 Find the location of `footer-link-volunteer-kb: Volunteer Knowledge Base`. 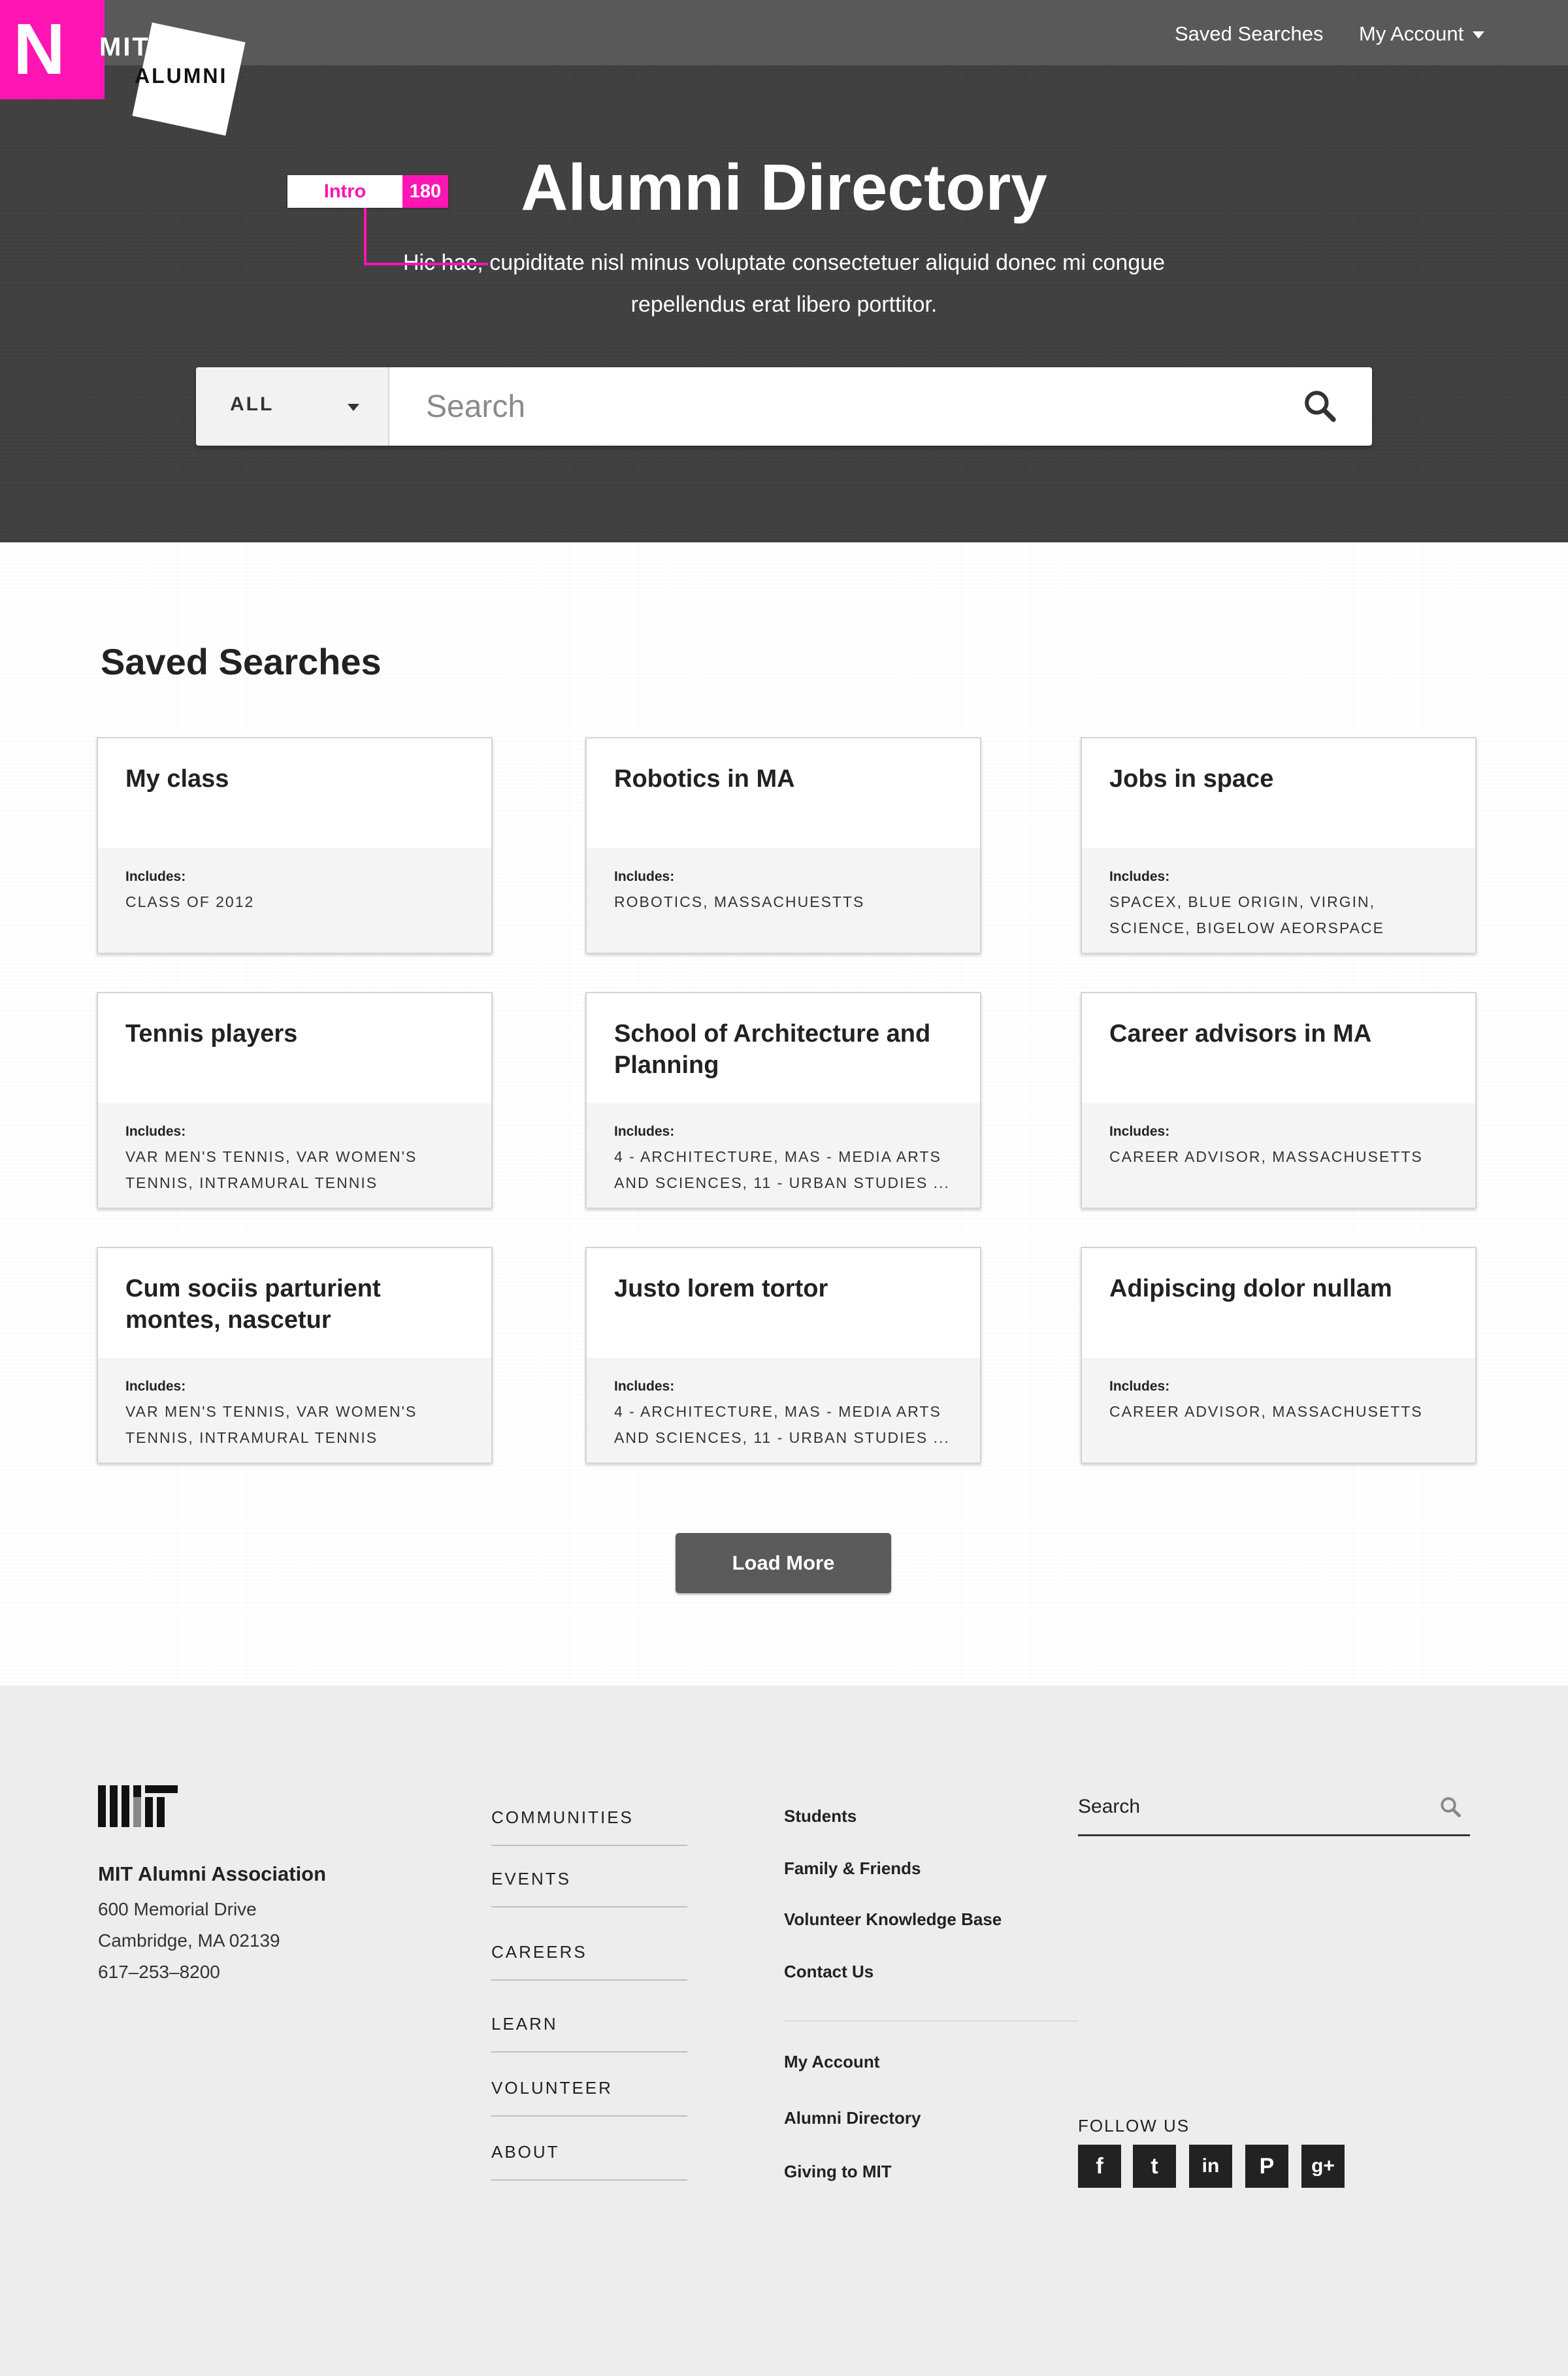

footer-link-volunteer-kb: Volunteer Knowledge Base is located at coordinates (893, 1919).